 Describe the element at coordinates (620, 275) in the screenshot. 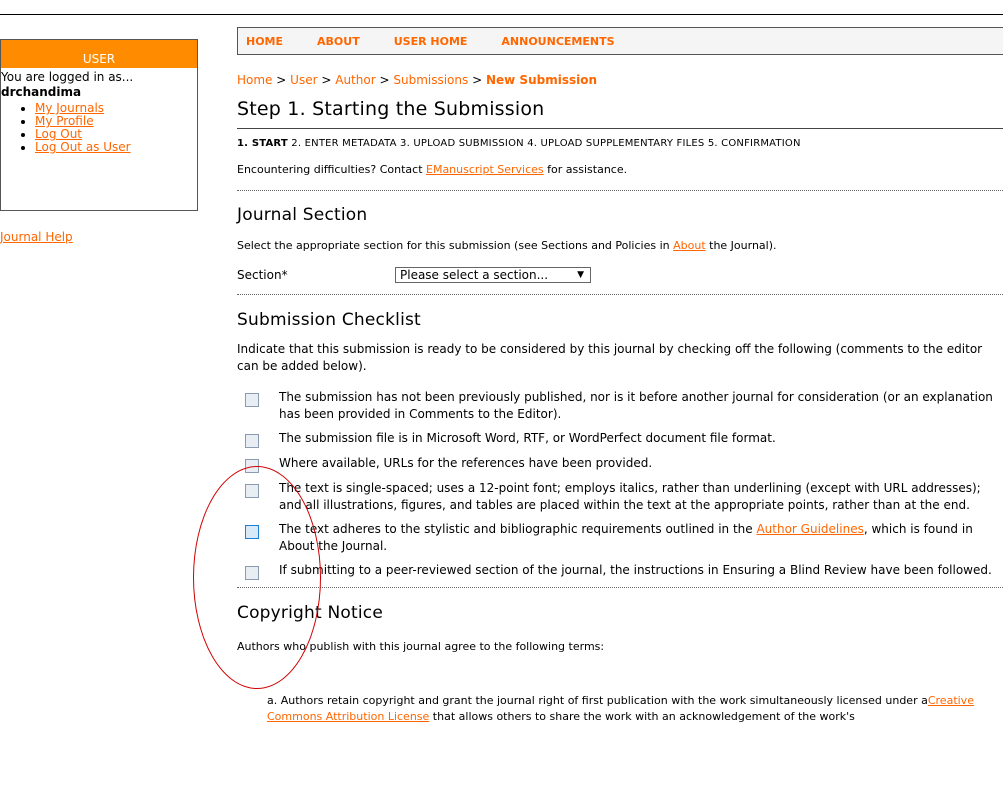

I see `section-field-row: Section* Please select a section... ▼` at that location.